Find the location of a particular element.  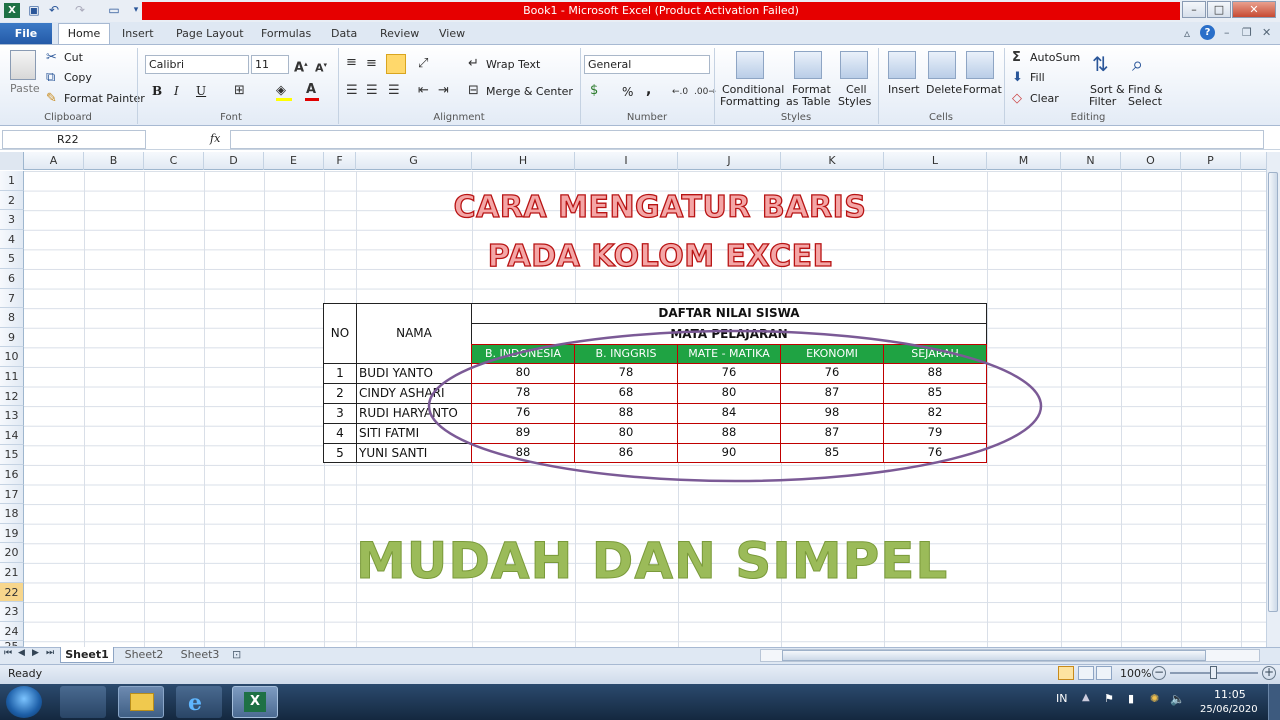

zoom-level: 100% is located at coordinates (1135, 674).